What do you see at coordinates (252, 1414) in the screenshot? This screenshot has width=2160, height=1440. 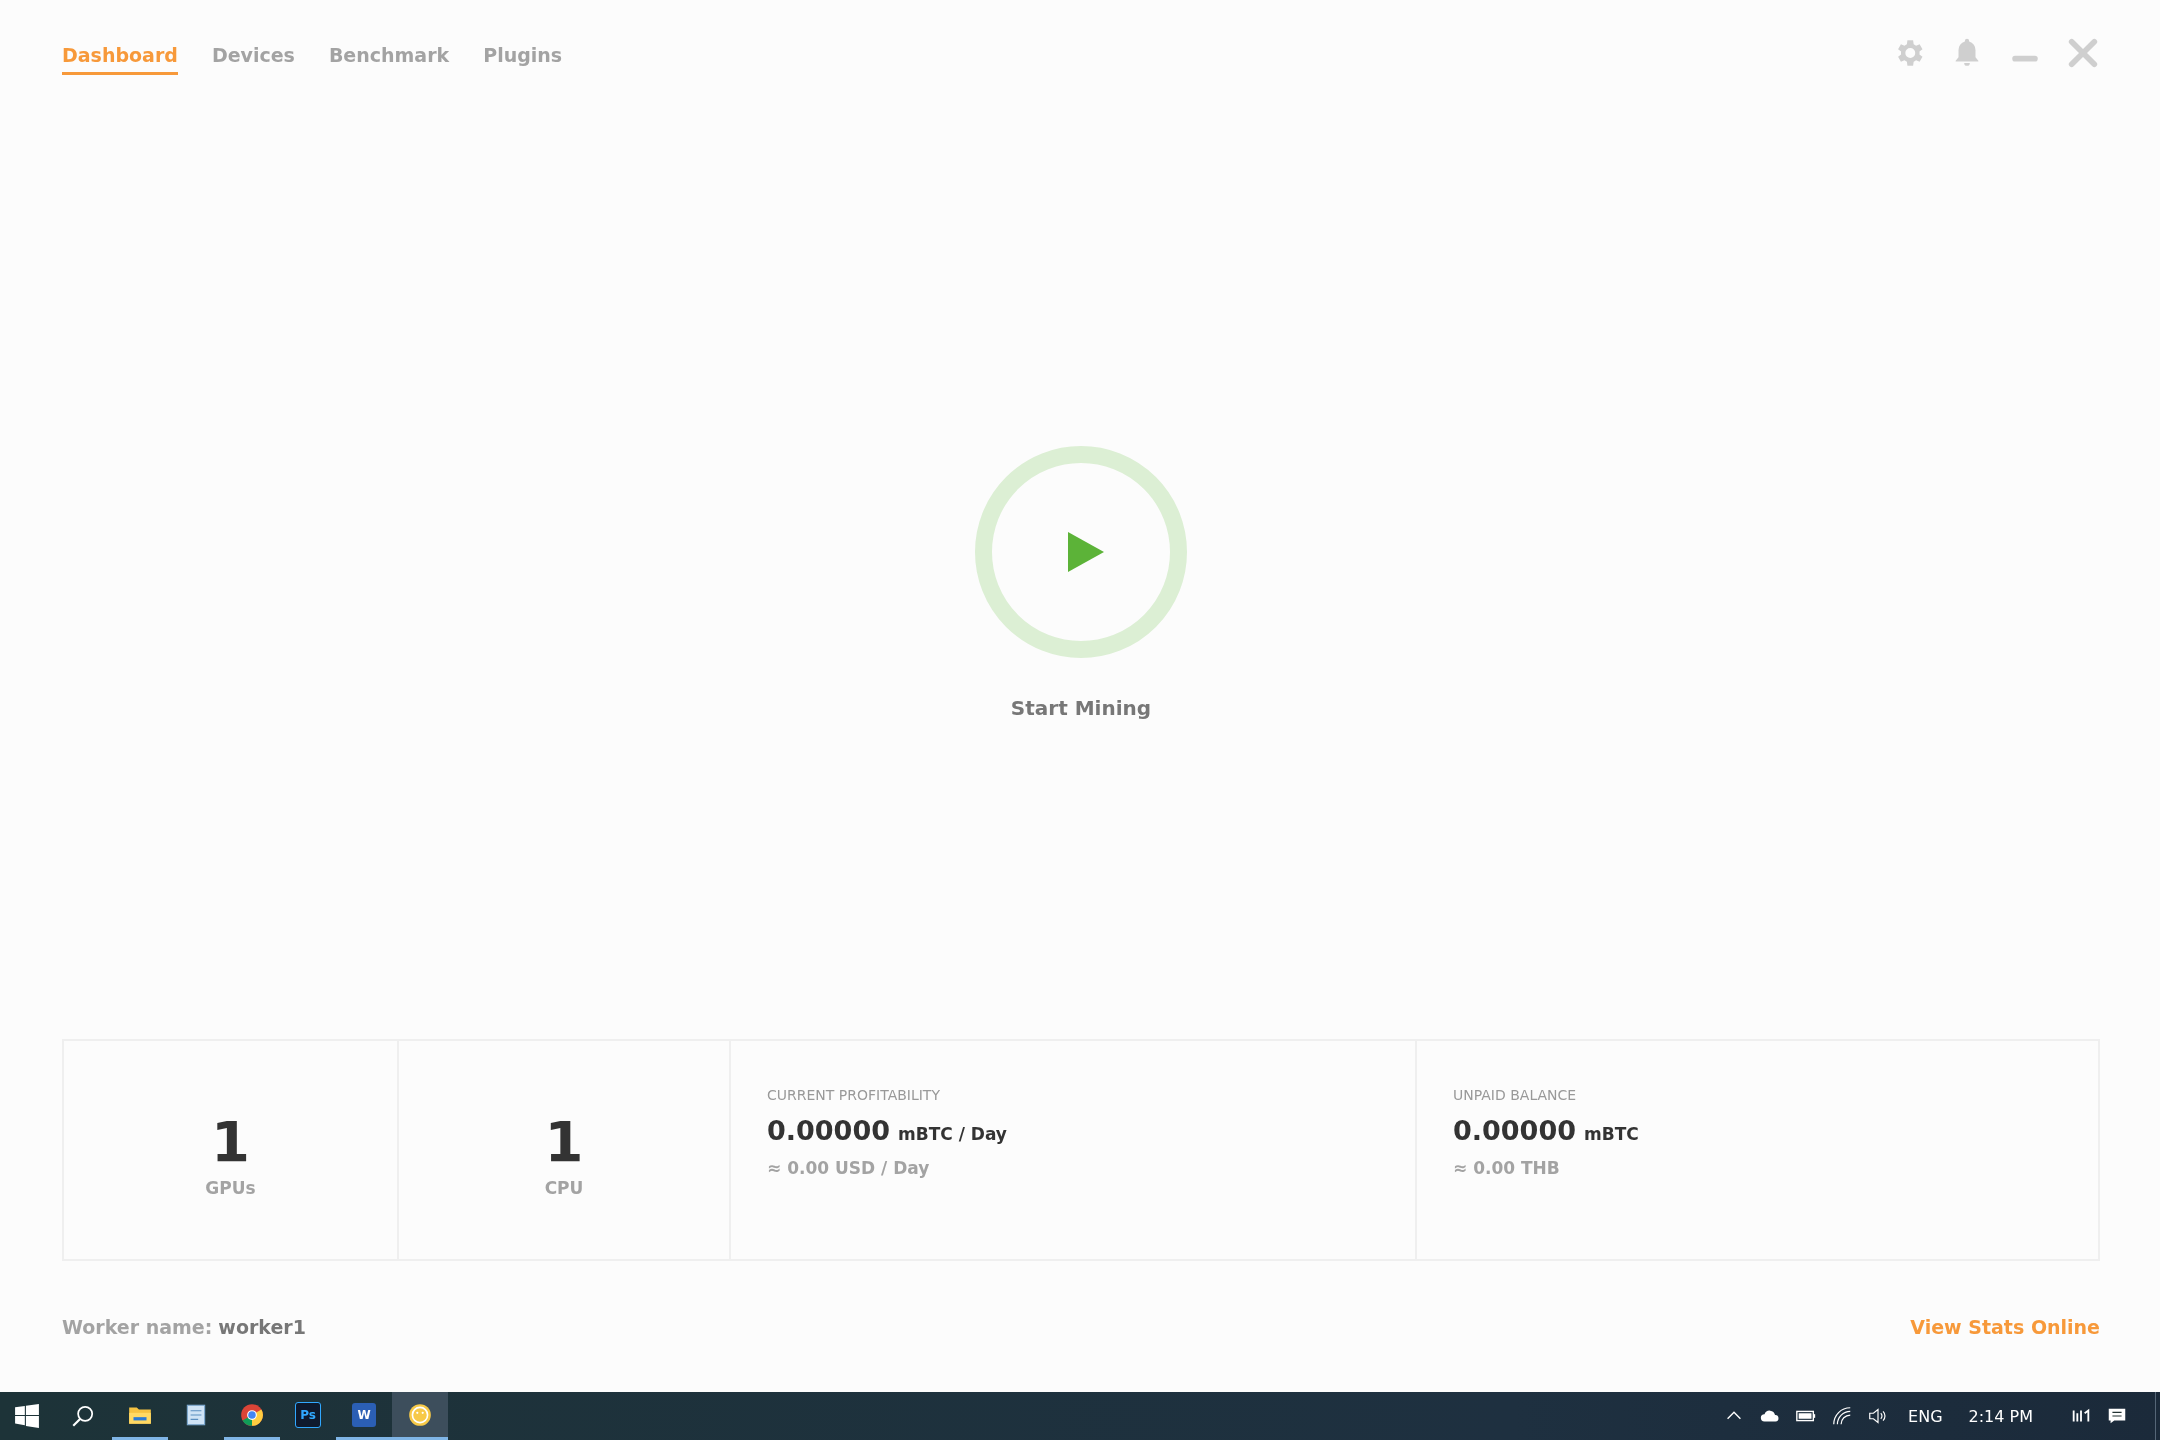 I see `browser-icon` at bounding box center [252, 1414].